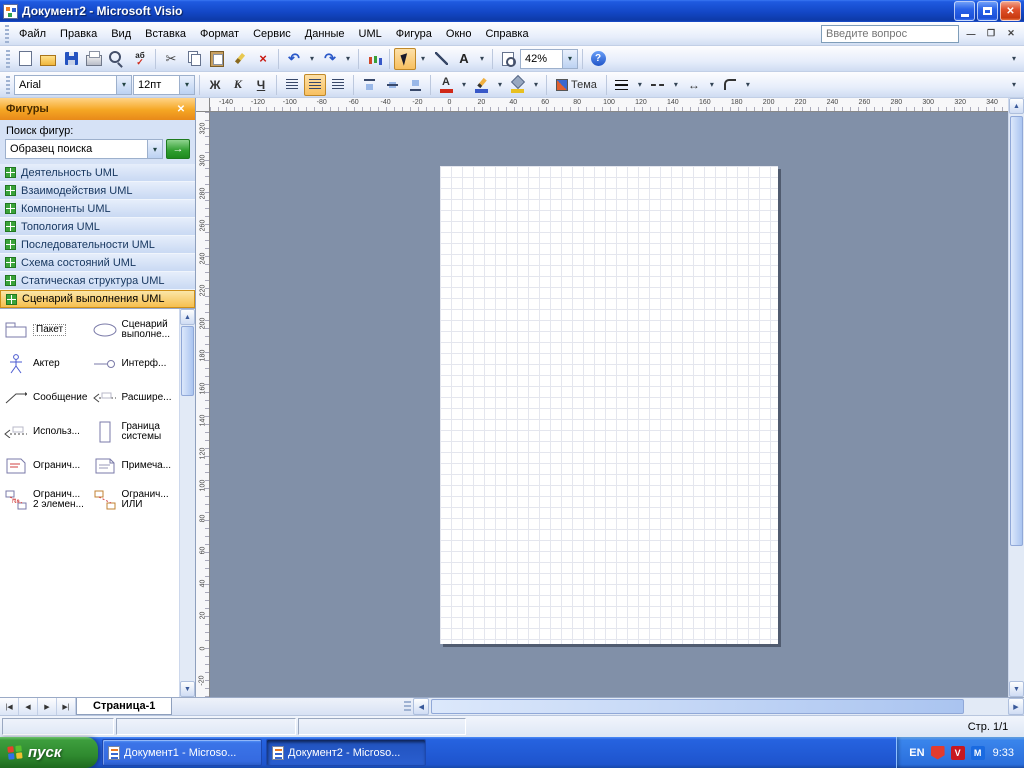 This screenshot has width=1024, height=768. I want to click on scroll-left-icon: ◀, so click(421, 706).